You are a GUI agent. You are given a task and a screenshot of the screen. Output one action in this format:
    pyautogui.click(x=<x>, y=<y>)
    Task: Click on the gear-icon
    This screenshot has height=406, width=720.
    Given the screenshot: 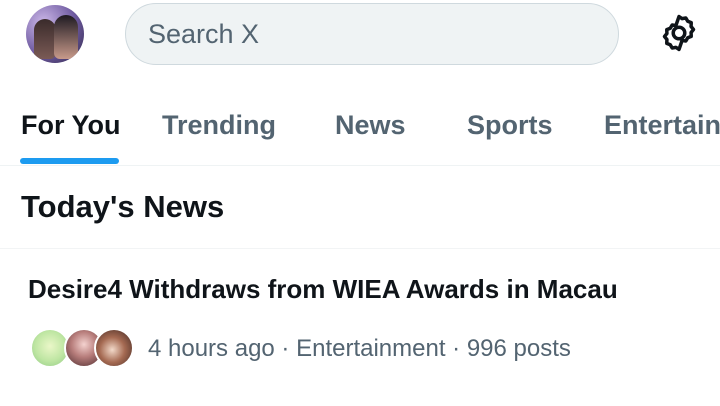 What is the action you would take?
    pyautogui.click(x=679, y=33)
    